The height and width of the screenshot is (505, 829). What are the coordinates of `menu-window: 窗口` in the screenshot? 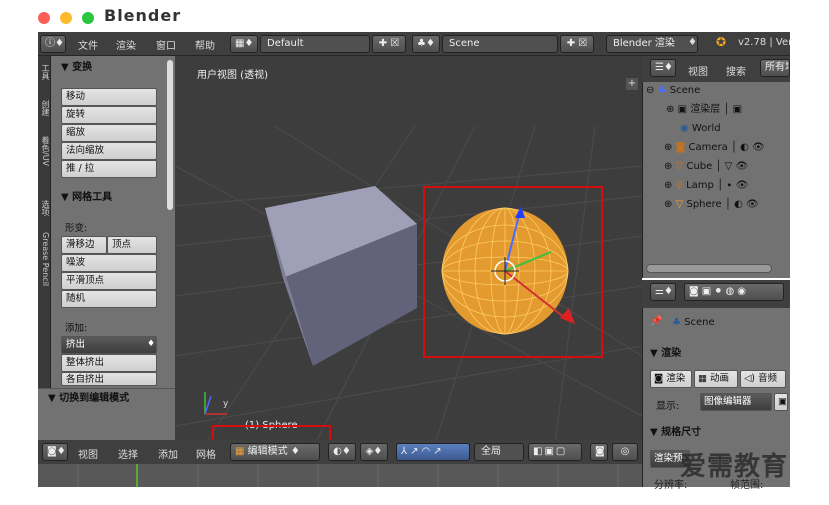 It's located at (166, 44).